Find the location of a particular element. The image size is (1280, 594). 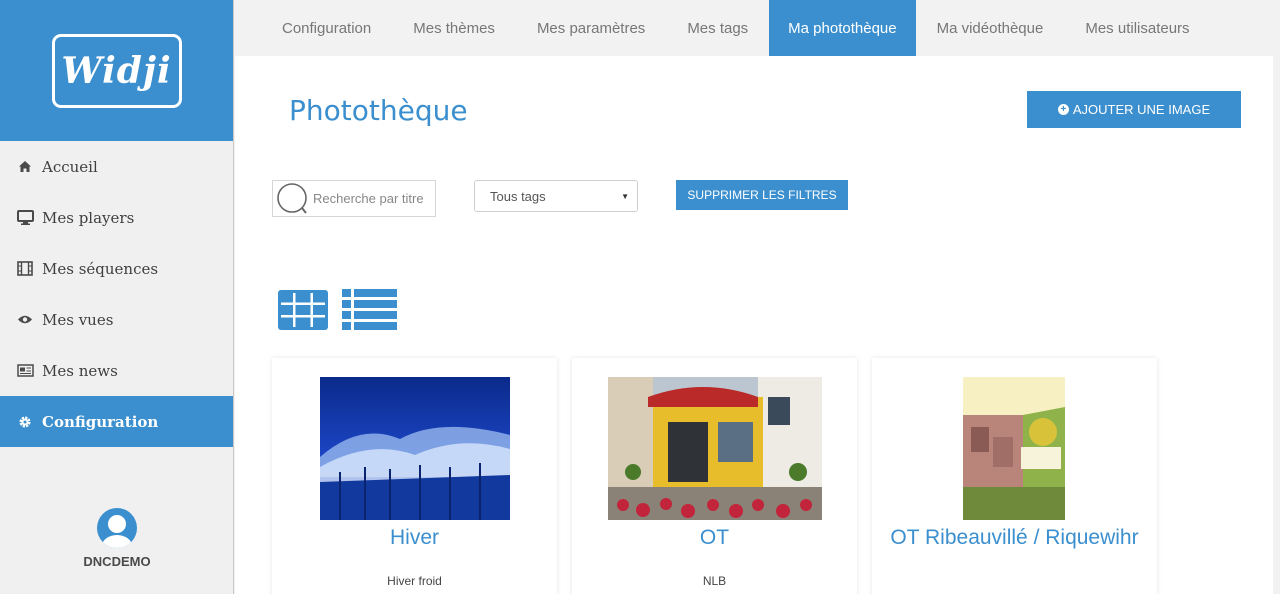

newspaper-icon is located at coordinates (25, 371).